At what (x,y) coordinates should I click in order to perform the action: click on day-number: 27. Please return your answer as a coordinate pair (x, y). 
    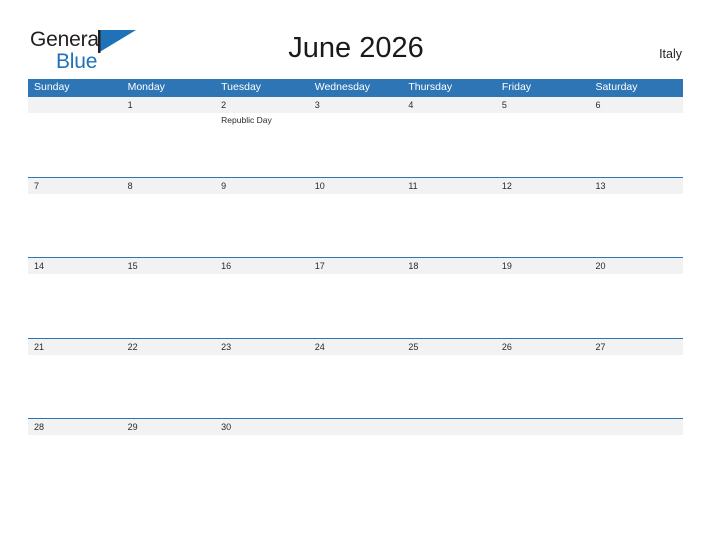
    Looking at the image, I should click on (636, 347).